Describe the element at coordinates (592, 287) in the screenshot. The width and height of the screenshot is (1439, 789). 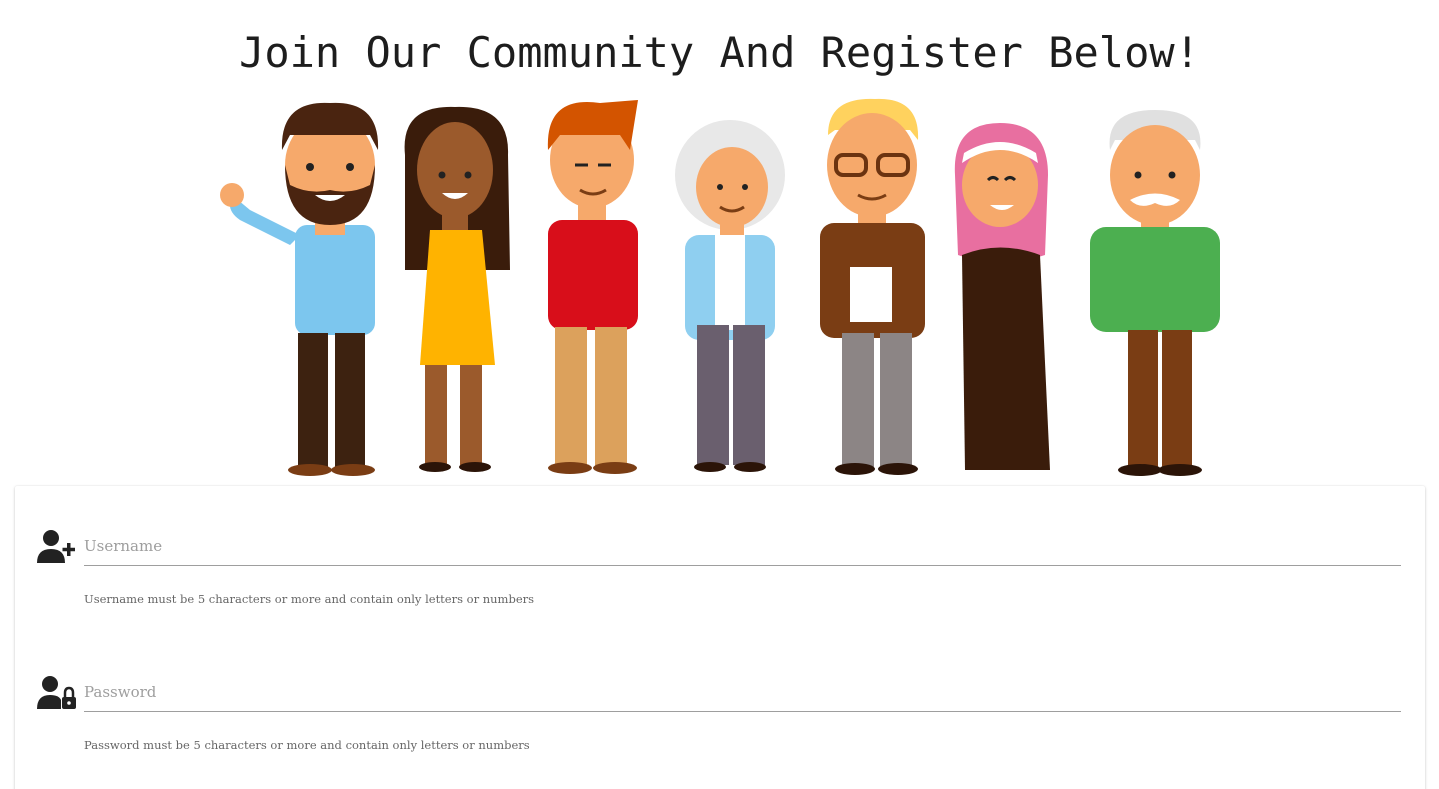
I see `person-redhead-man` at that location.